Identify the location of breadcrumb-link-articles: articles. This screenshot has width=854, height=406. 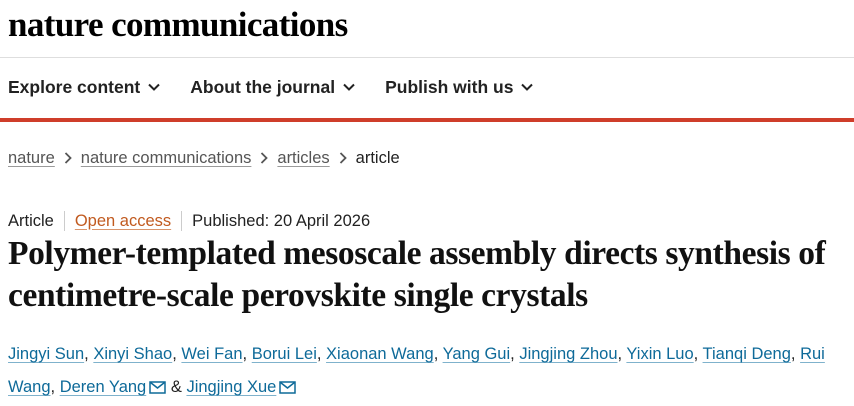
(303, 158).